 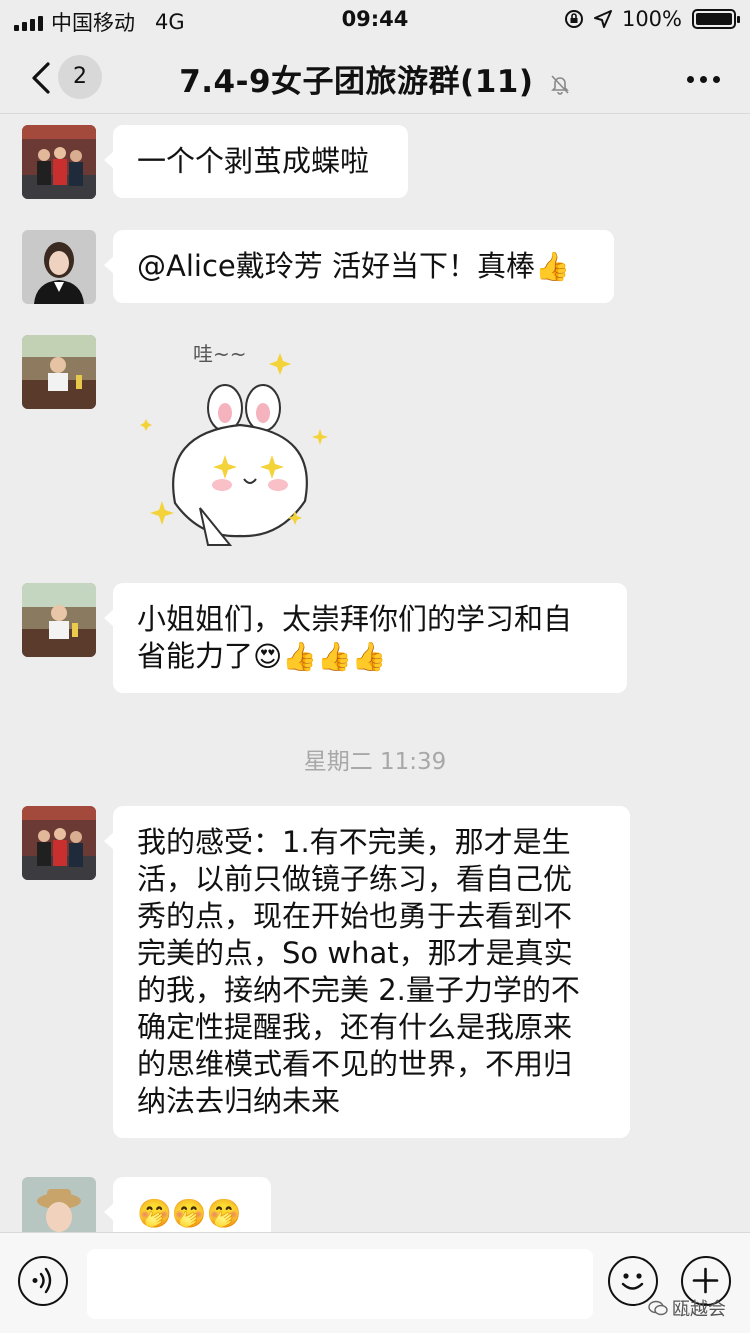 What do you see at coordinates (690, 79) in the screenshot?
I see `more-dots-icon` at bounding box center [690, 79].